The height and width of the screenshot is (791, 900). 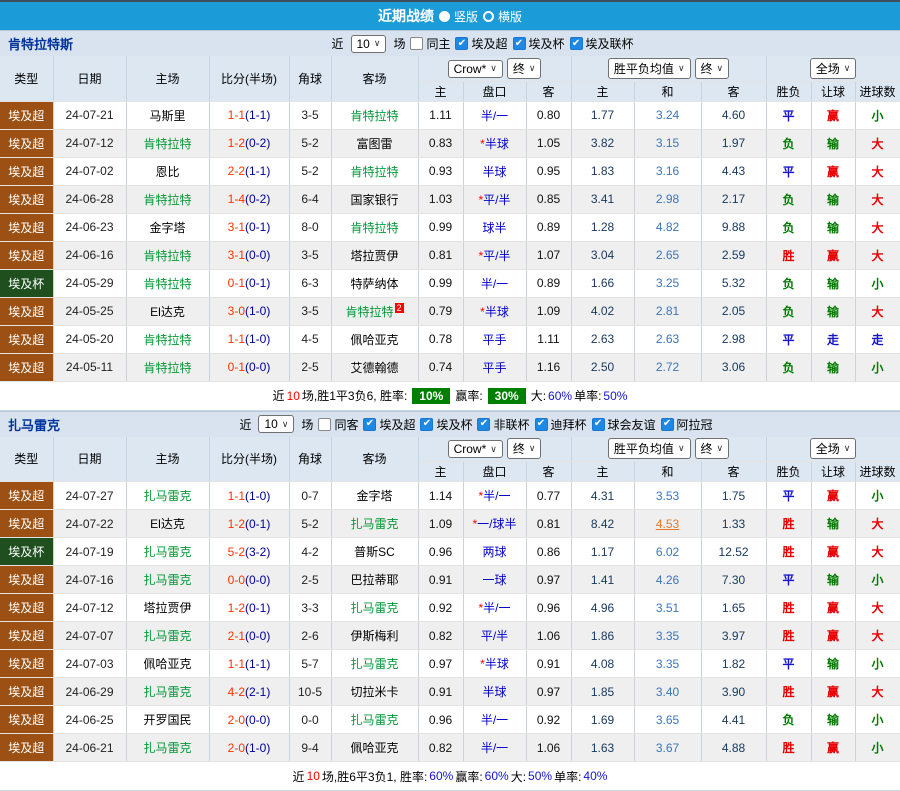 What do you see at coordinates (236, 115) in the screenshot?
I see `fulltime-score: 1-1` at bounding box center [236, 115].